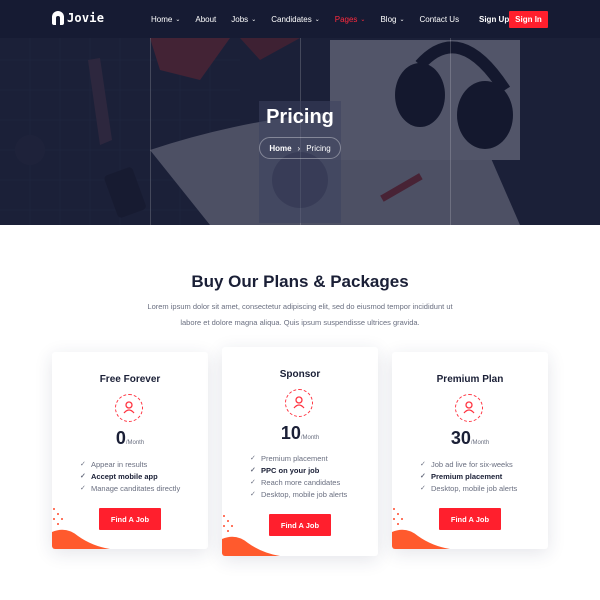 This screenshot has height=600, width=600. I want to click on nav-item-blog: Blog ⌄, so click(392, 19).